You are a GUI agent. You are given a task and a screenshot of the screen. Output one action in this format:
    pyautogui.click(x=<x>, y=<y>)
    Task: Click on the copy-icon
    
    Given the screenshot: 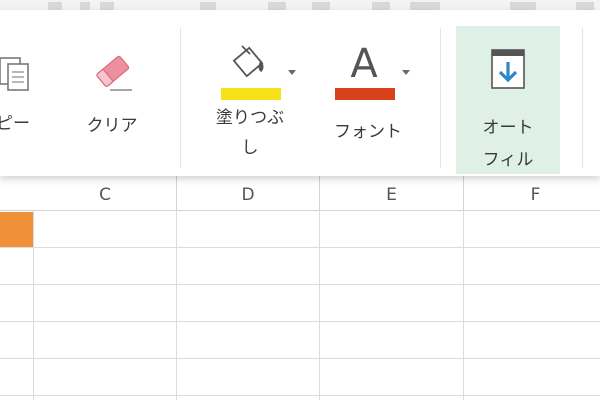 What is the action you would take?
    pyautogui.click(x=14, y=74)
    